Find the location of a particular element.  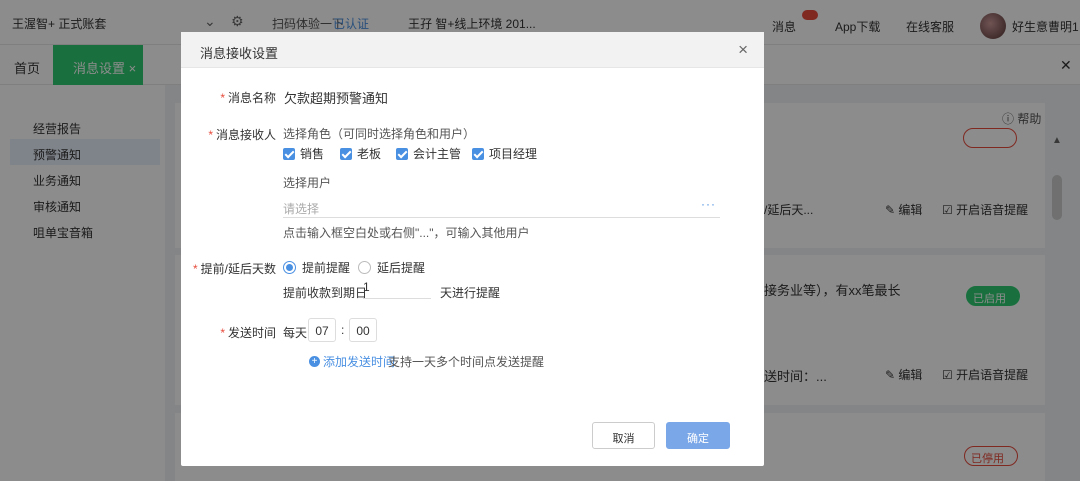

role-checkbox-project-manager: 项目经理 is located at coordinates (504, 153).